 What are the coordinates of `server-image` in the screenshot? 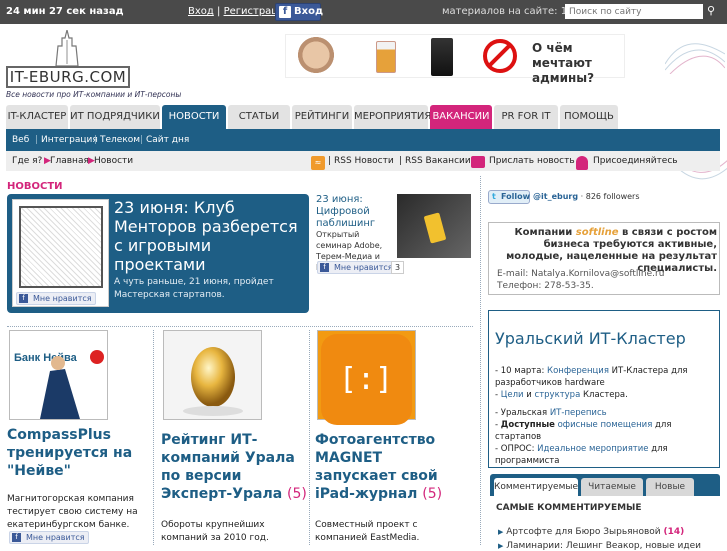 It's located at (442, 57).